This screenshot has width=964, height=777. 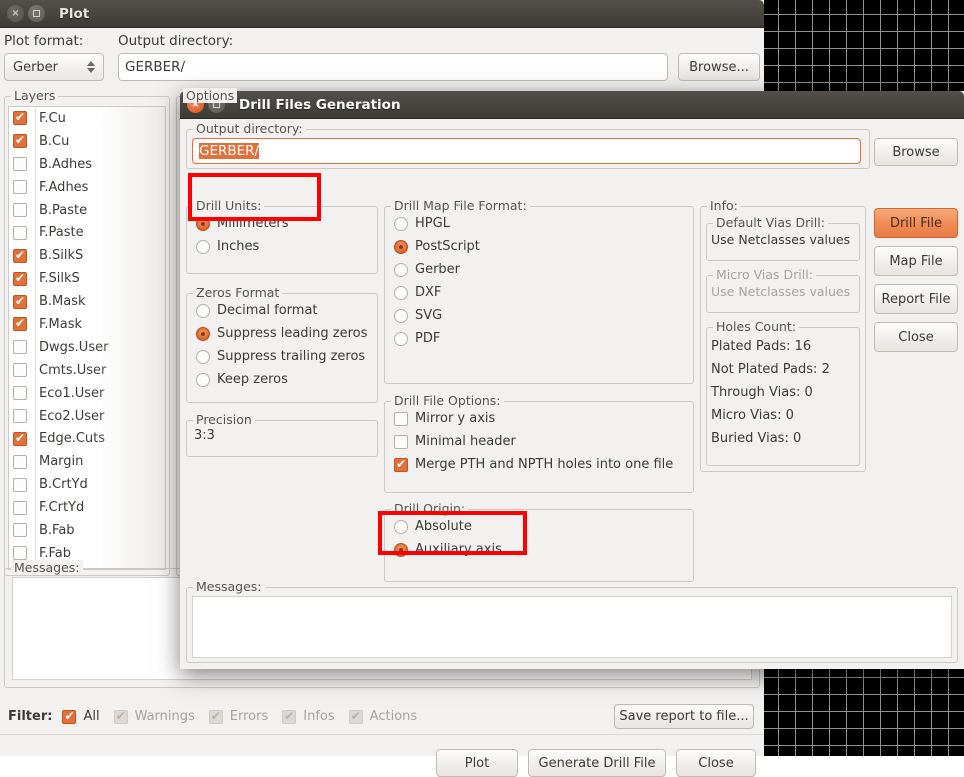 I want to click on layer-list-item: F.Adhes, so click(x=87, y=187).